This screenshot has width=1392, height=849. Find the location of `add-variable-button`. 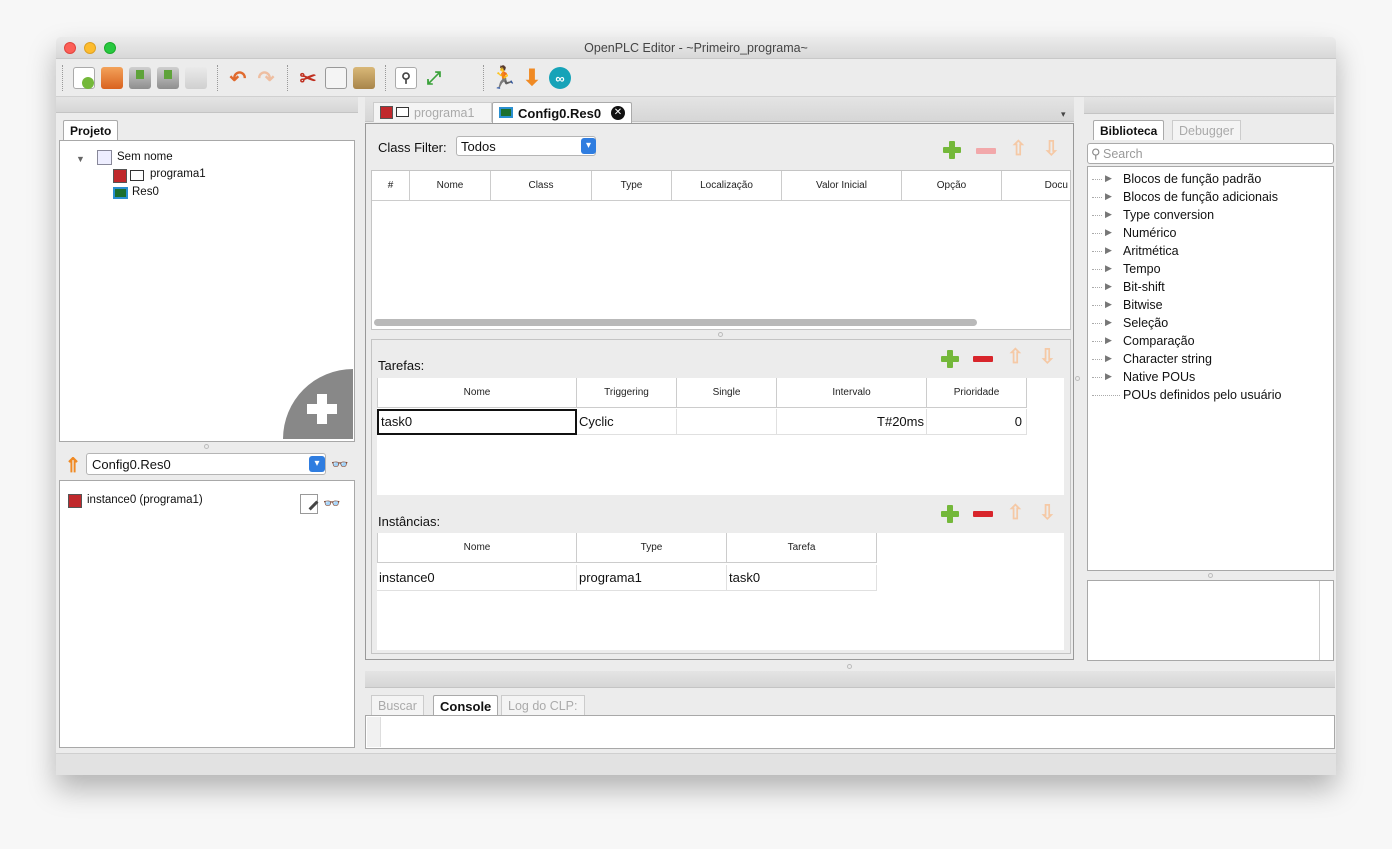

add-variable-button is located at coordinates (952, 150).